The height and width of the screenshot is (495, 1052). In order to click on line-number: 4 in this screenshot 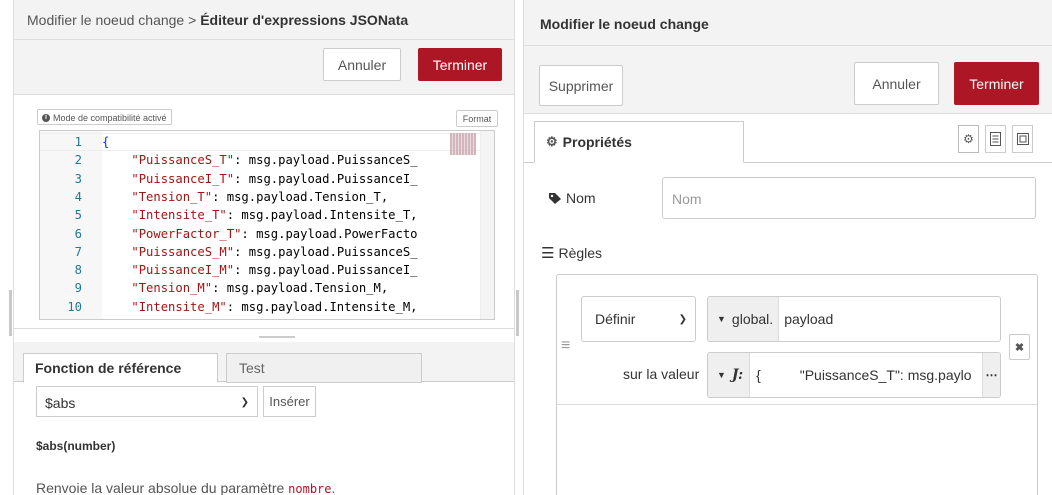, I will do `click(78, 196)`.